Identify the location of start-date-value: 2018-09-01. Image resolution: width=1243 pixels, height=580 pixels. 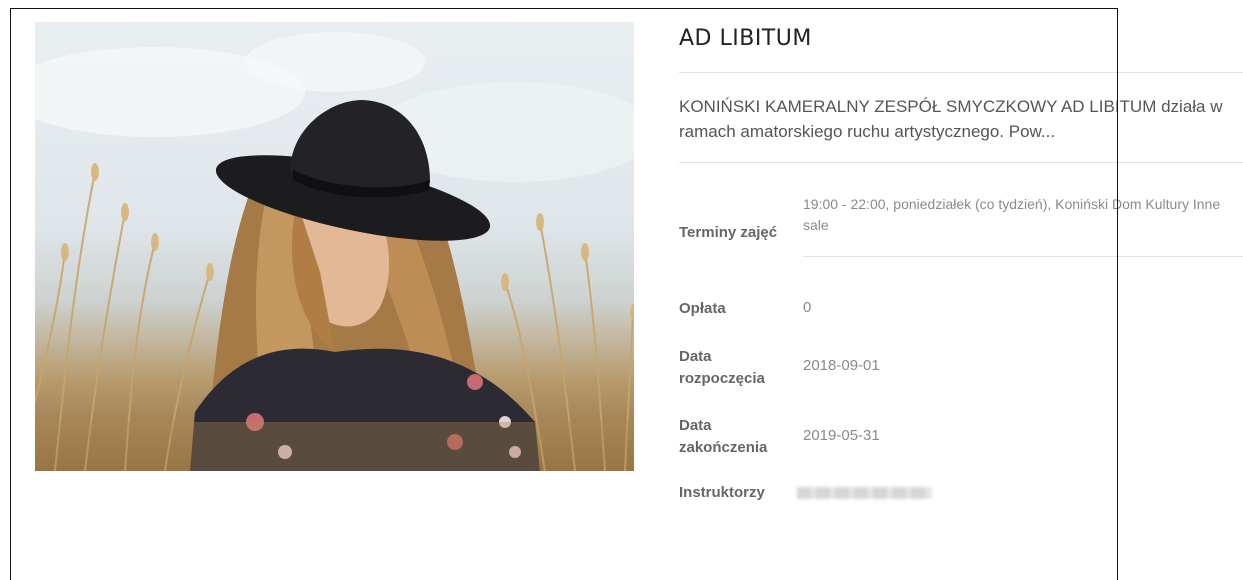
(841, 365).